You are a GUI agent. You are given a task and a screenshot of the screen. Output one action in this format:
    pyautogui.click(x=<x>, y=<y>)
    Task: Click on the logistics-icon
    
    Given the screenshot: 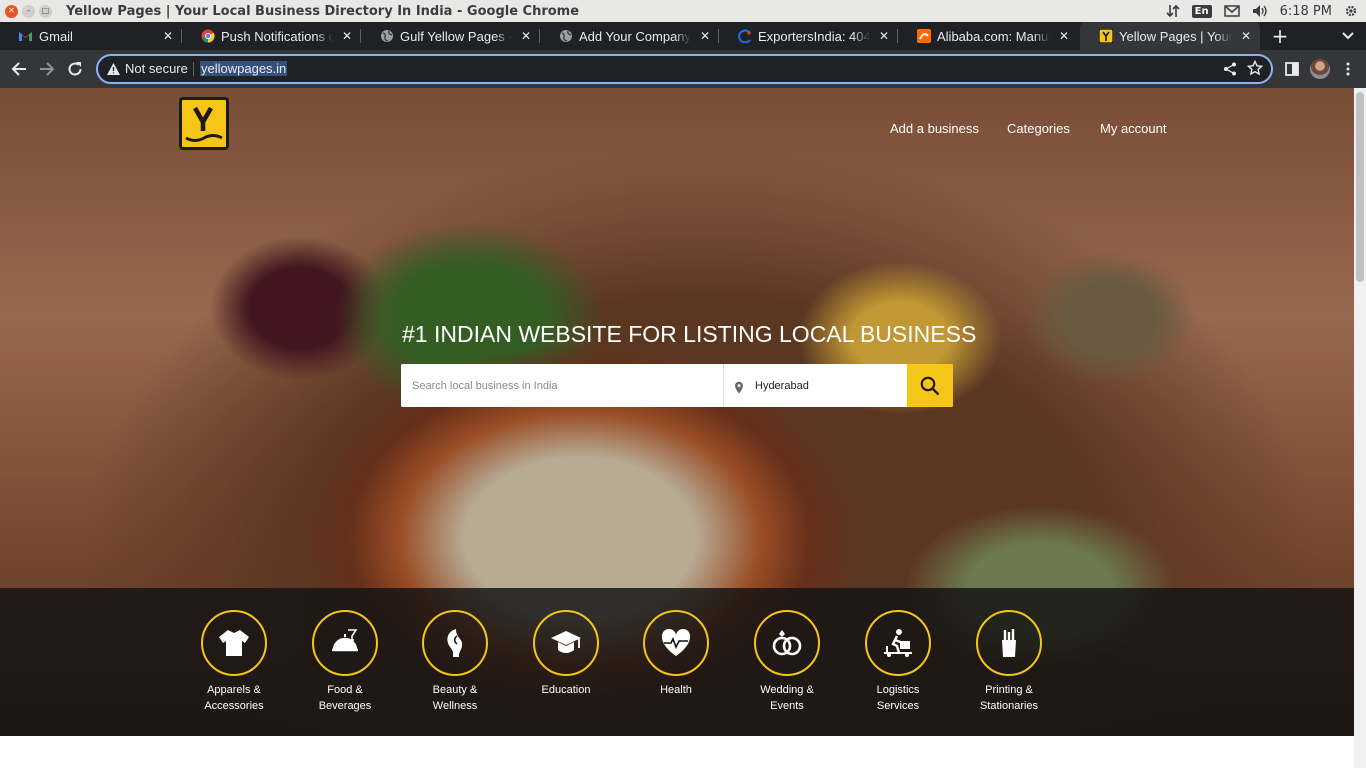 What is the action you would take?
    pyautogui.click(x=898, y=643)
    